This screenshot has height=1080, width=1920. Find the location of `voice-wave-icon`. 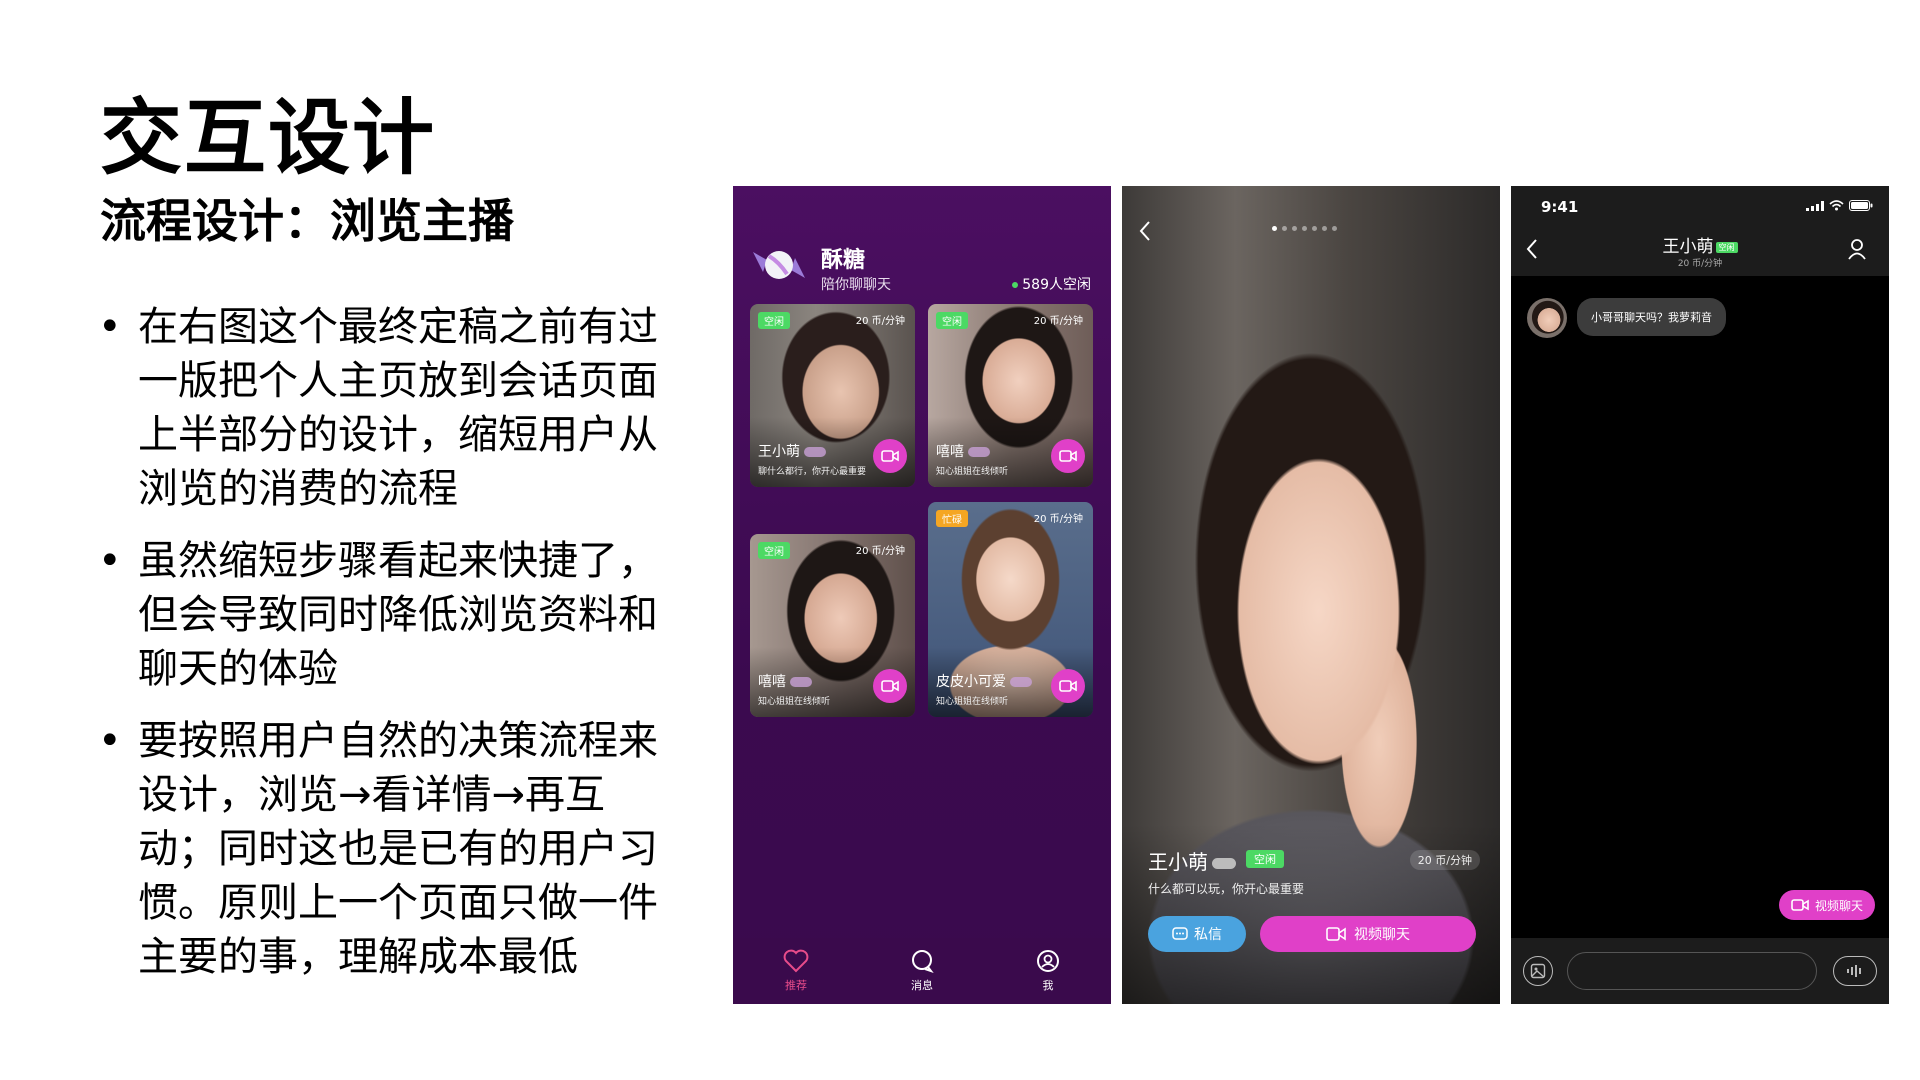

voice-wave-icon is located at coordinates (1854, 971).